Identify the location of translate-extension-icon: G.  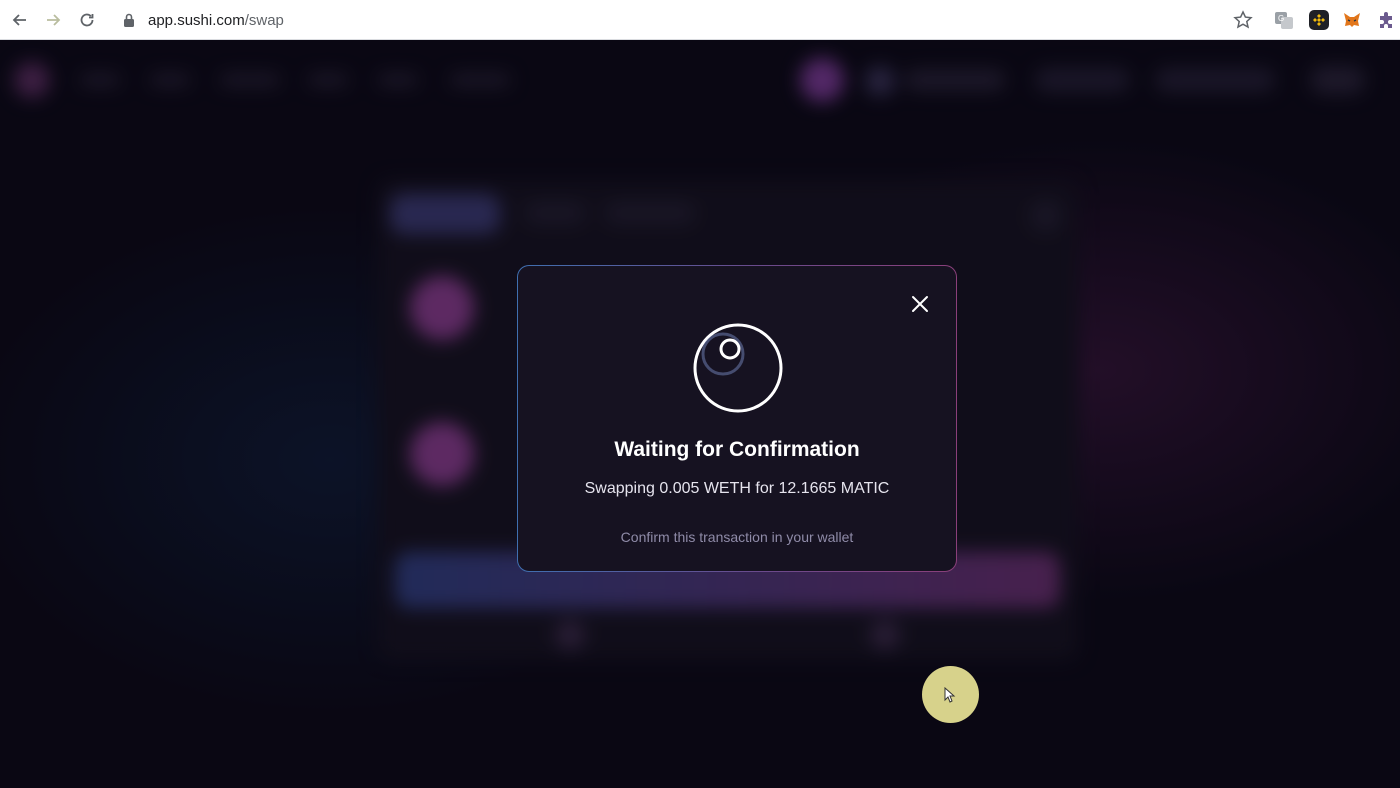
(1284, 20).